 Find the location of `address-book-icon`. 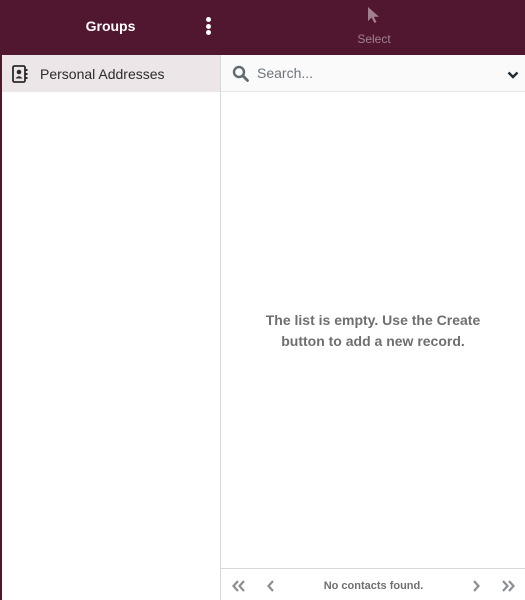

address-book-icon is located at coordinates (21, 73).